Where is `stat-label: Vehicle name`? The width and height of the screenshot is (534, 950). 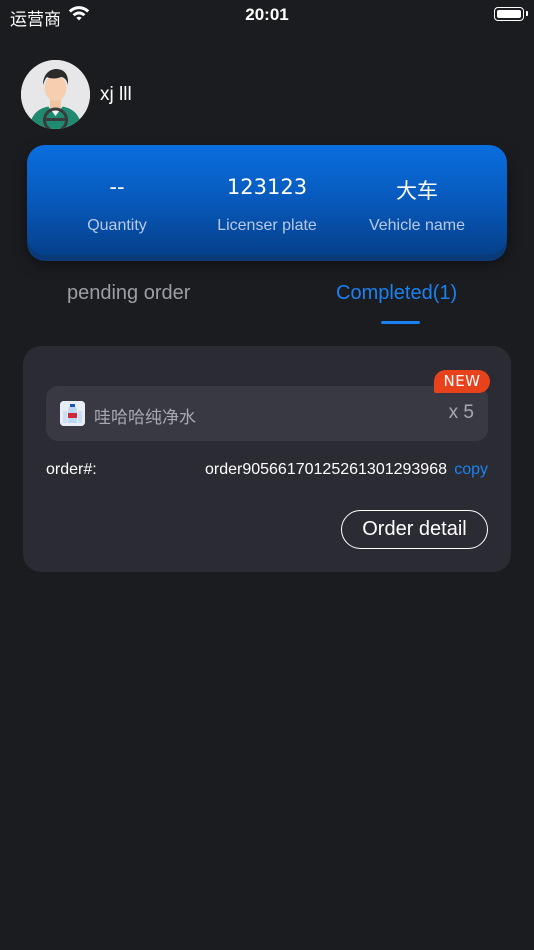 stat-label: Vehicle name is located at coordinates (417, 225).